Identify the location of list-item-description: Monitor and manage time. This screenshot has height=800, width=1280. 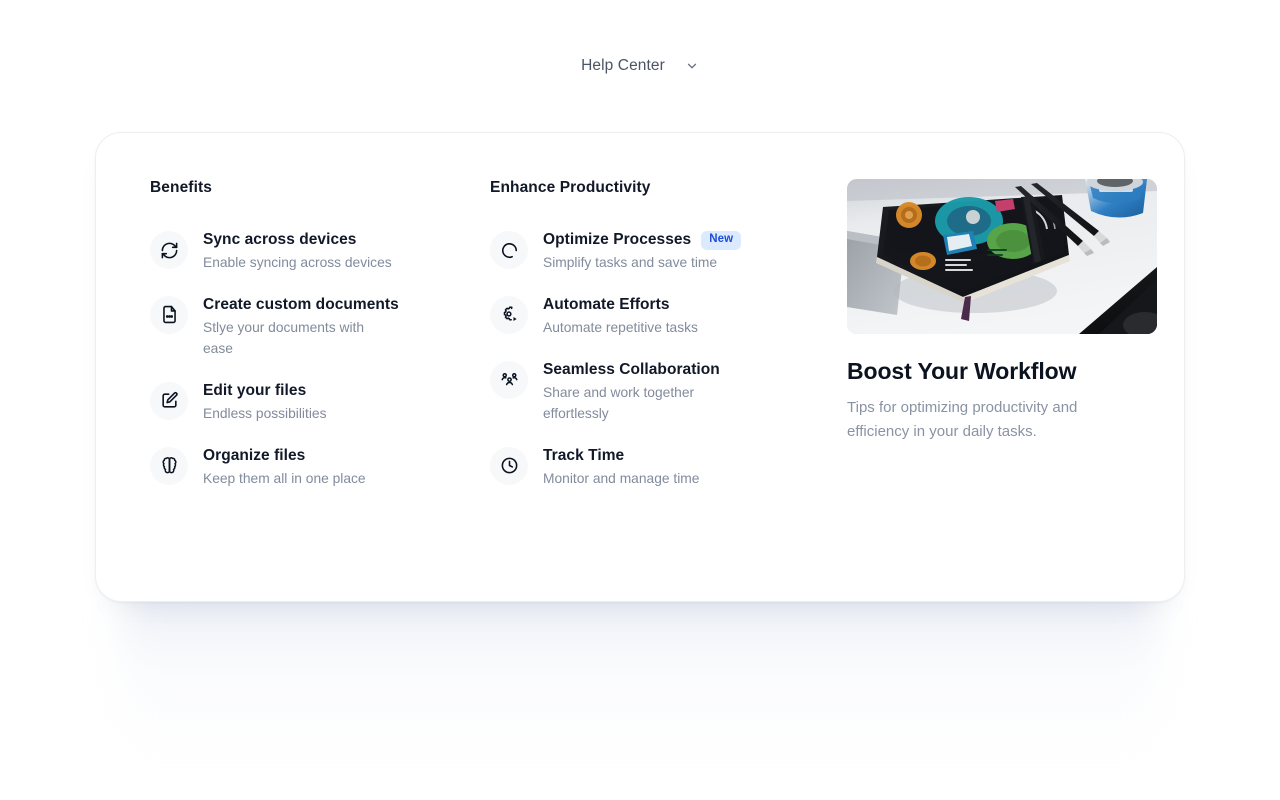
(621, 478).